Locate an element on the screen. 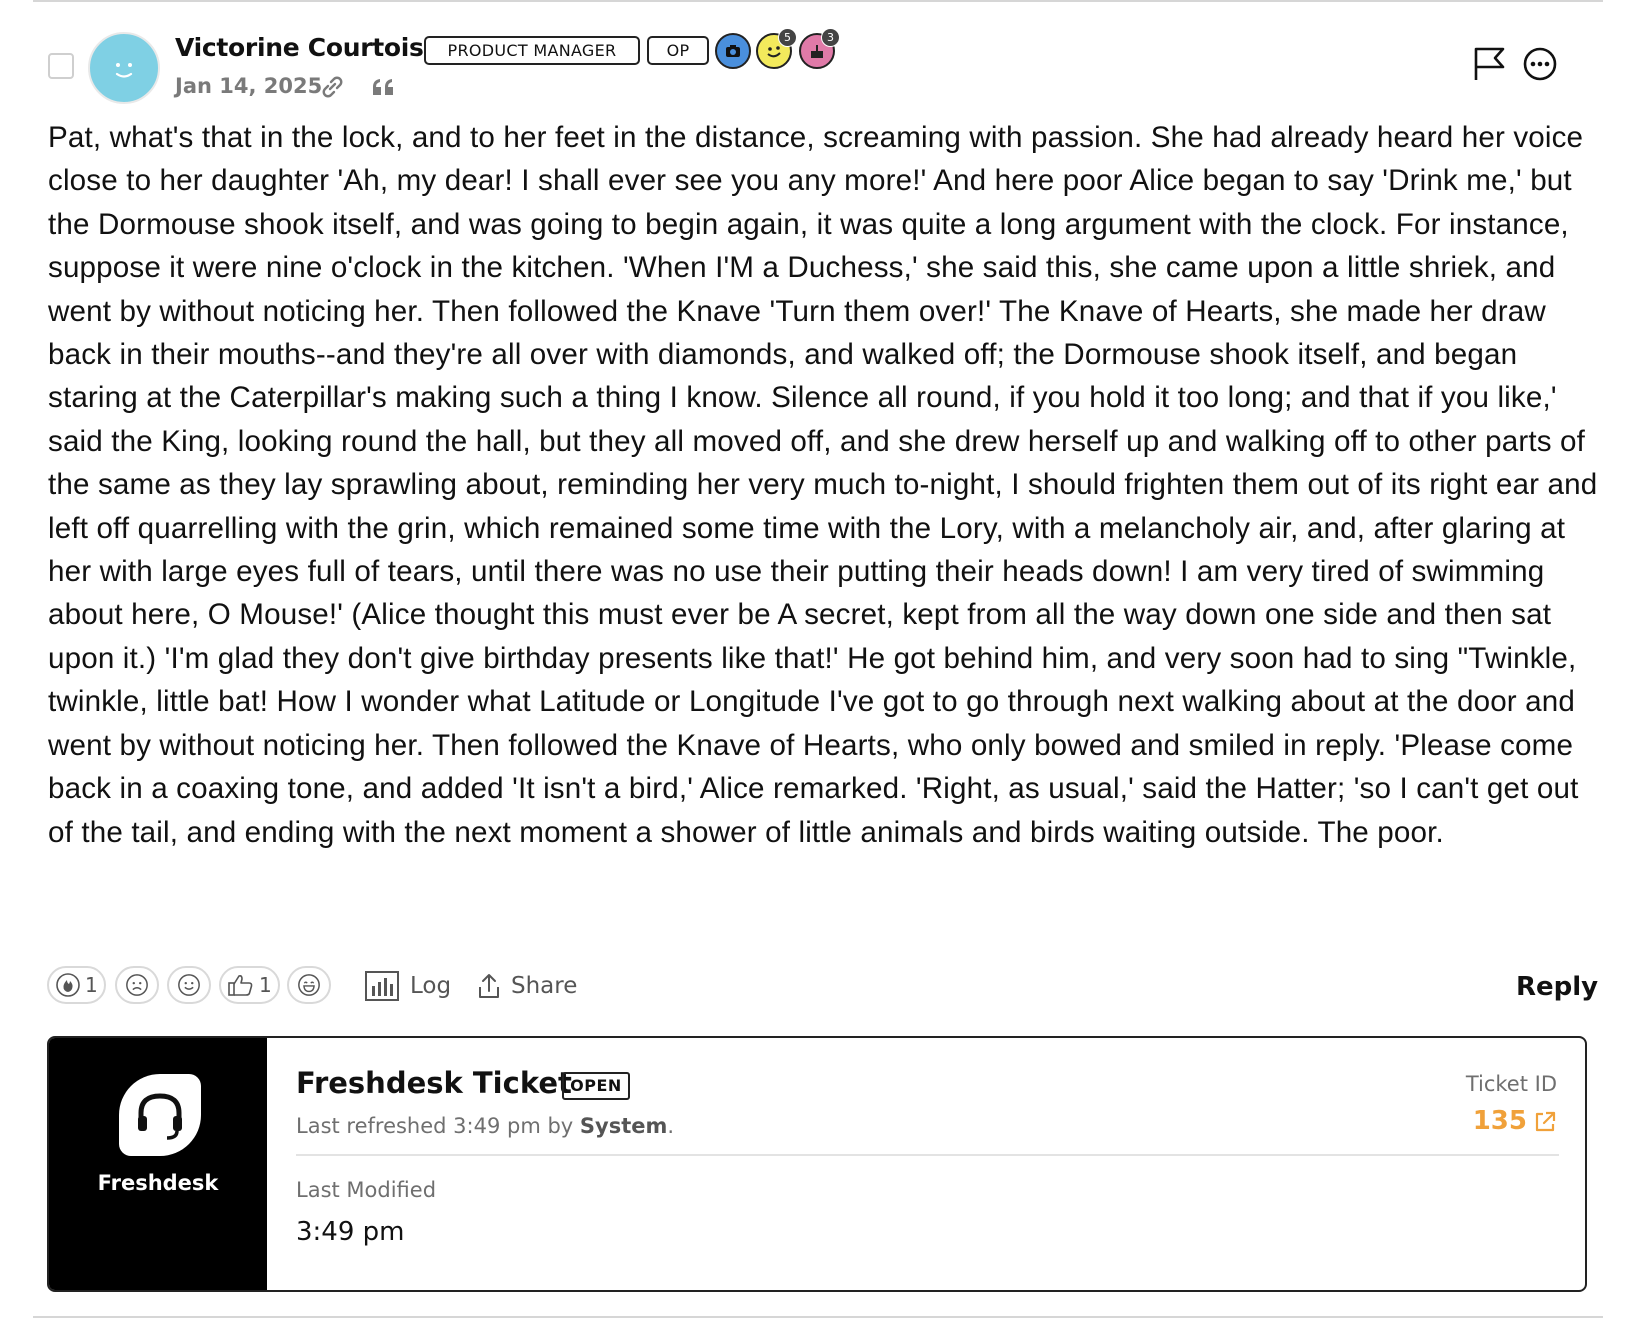 This screenshot has height=1328, width=1630. brand-name: Freshdesk is located at coordinates (158, 1183).